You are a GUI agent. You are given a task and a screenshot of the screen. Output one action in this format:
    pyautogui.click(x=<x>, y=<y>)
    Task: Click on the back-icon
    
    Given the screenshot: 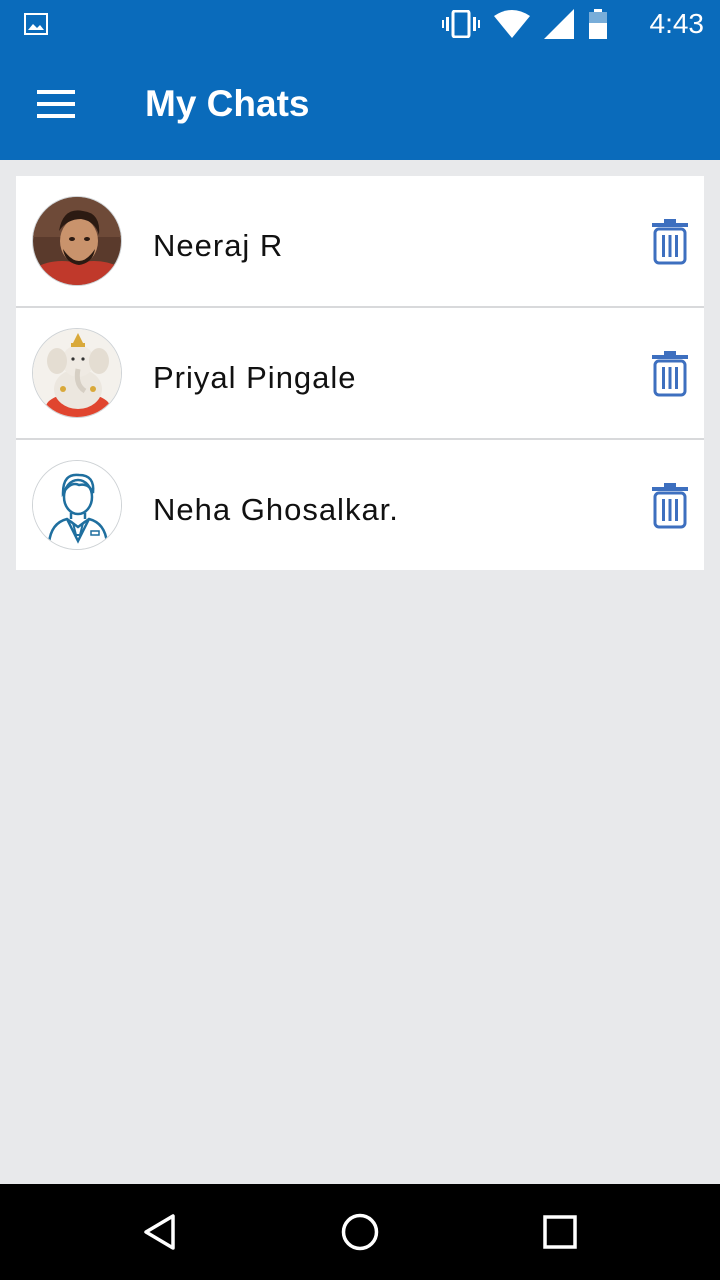 What is the action you would take?
    pyautogui.click(x=159, y=1232)
    